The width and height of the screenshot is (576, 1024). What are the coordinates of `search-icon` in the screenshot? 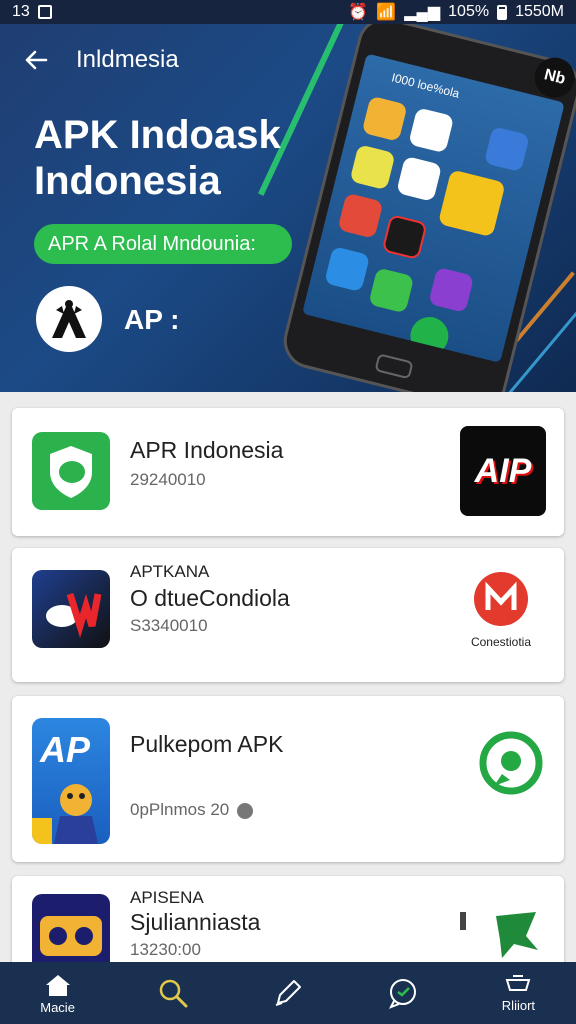 It's located at (173, 993).